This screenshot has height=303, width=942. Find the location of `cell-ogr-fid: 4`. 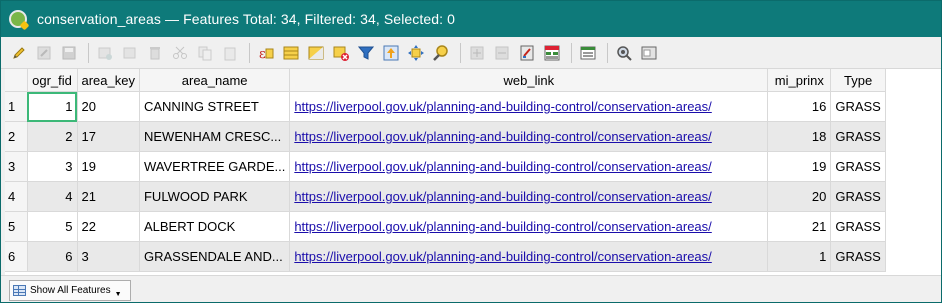

cell-ogr-fid: 4 is located at coordinates (52, 196).